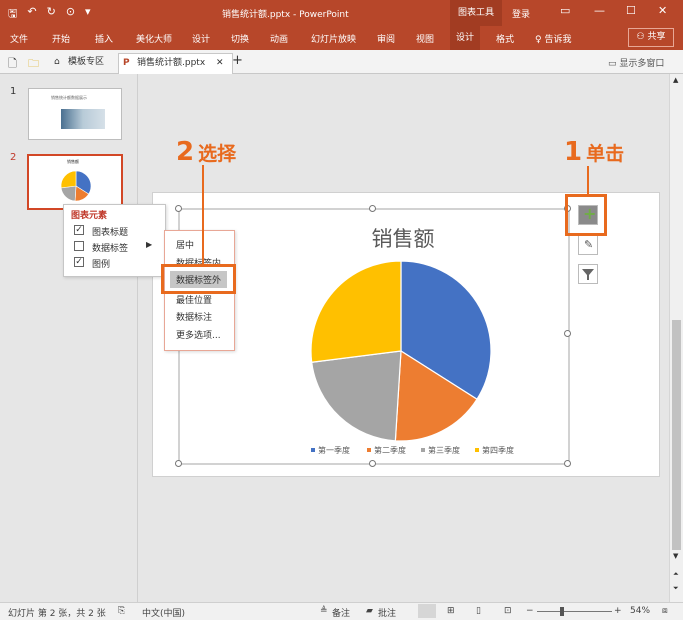 The height and width of the screenshot is (620, 683). Describe the element at coordinates (675, 80) in the screenshot. I see `scroll-up-icon: ▲` at that location.